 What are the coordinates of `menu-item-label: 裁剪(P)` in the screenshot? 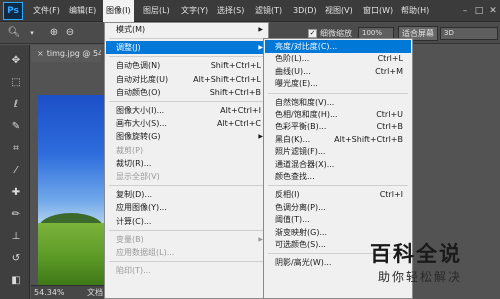 It's located at (130, 150).